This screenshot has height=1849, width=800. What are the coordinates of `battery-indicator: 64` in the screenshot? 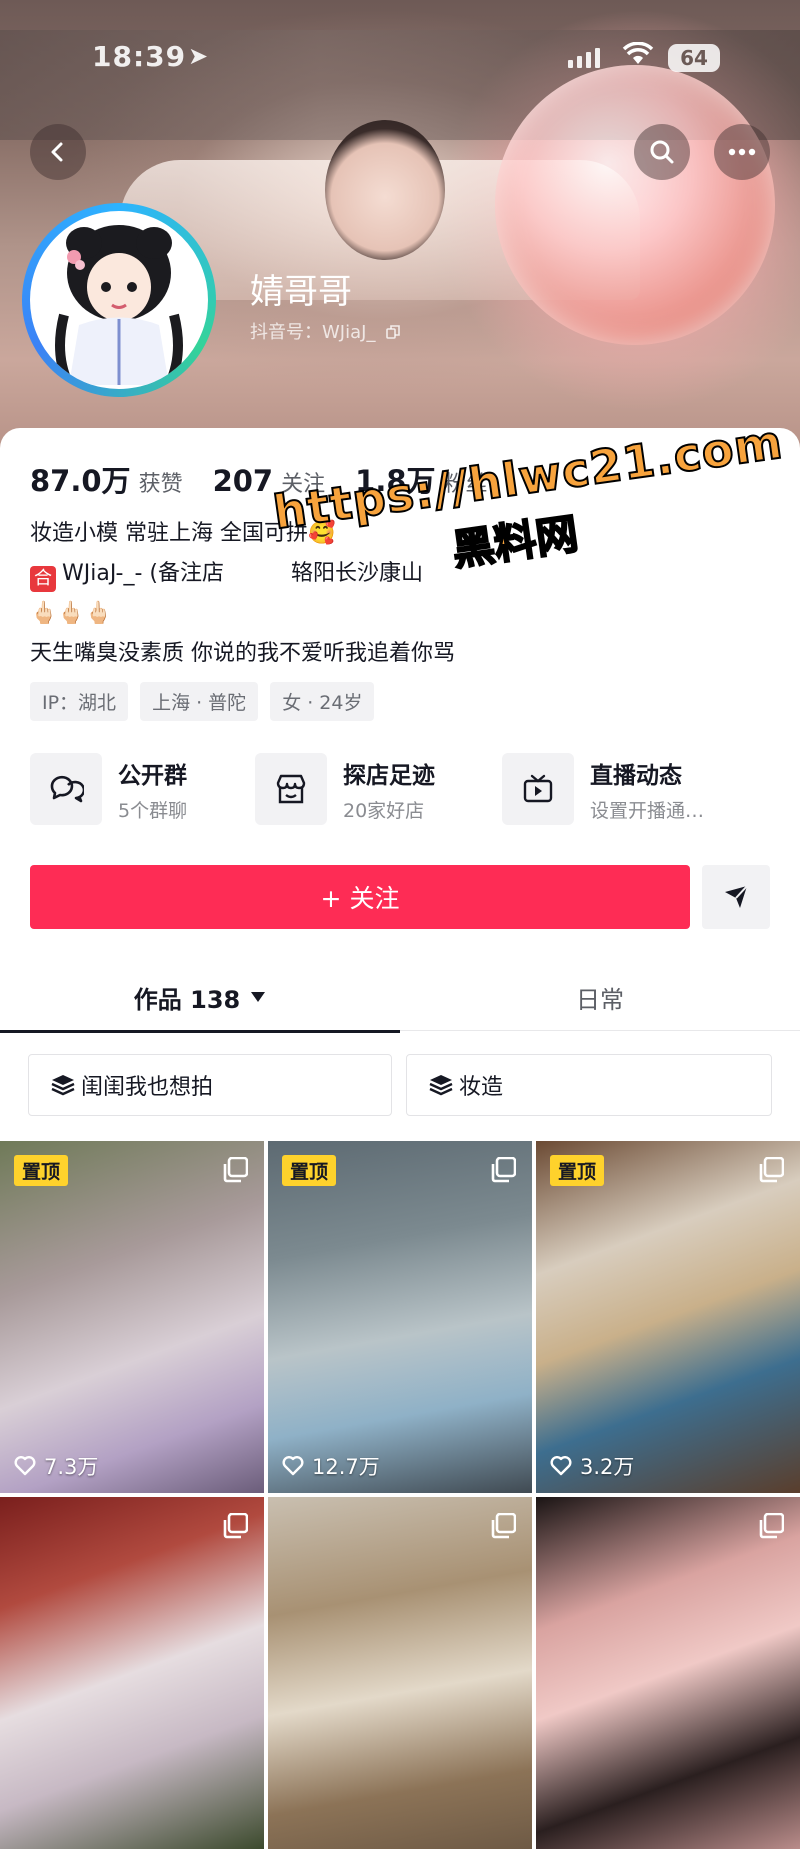 It's located at (694, 58).